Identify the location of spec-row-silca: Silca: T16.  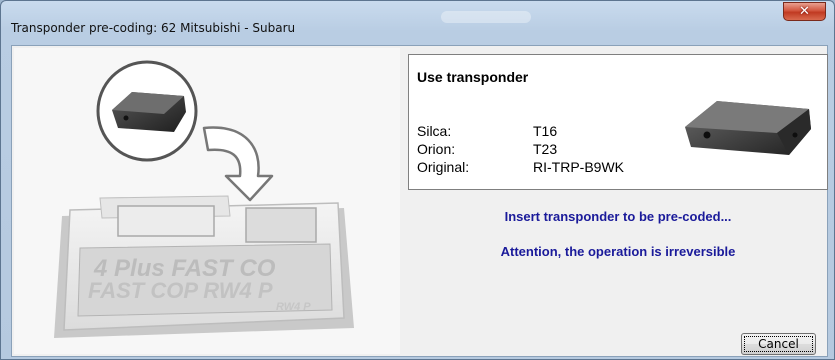
(487, 131).